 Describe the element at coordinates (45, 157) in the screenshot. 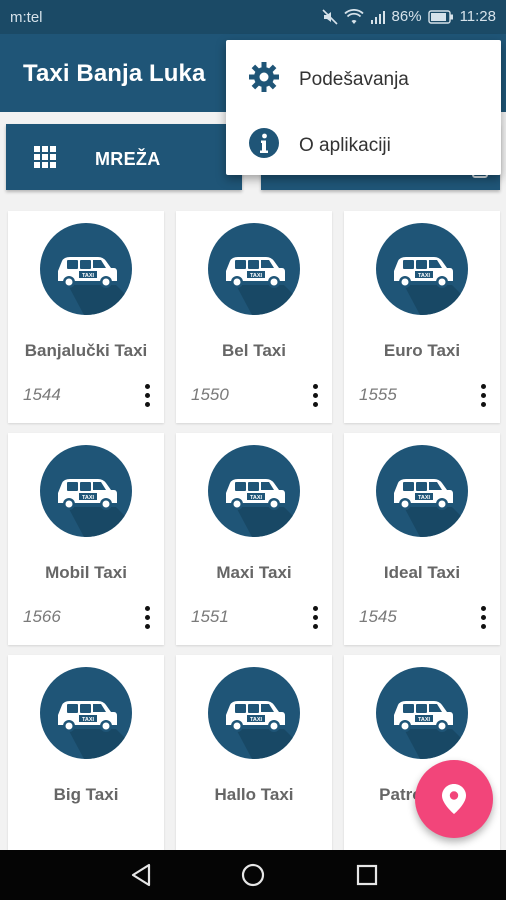

I see `grid-icon` at that location.